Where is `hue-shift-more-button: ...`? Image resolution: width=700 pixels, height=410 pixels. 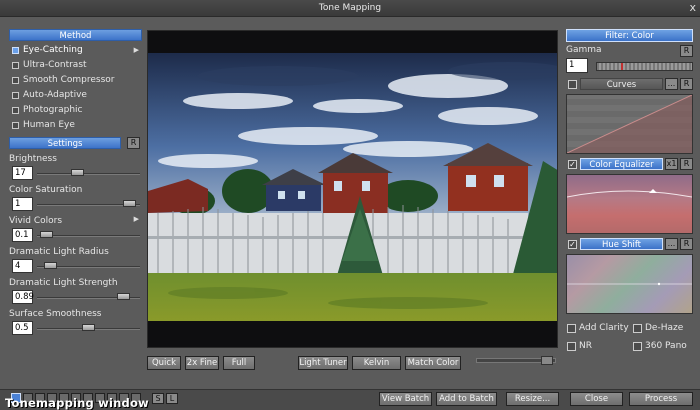
hue-shift-more-button: ... is located at coordinates (671, 244).